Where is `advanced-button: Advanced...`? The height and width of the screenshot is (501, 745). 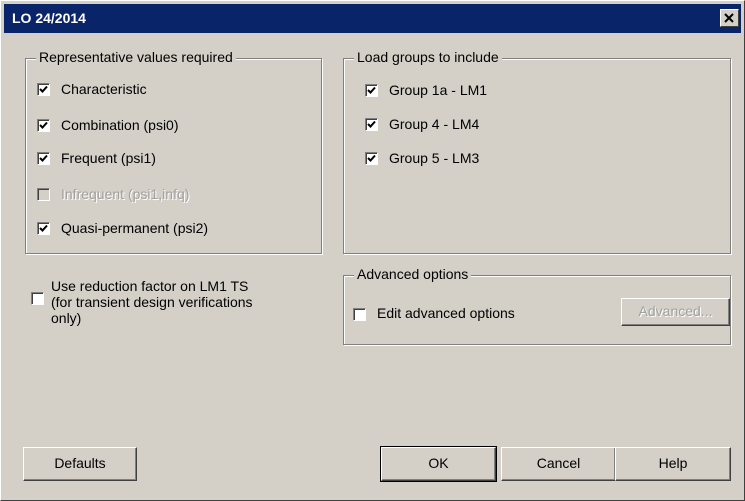
advanced-button: Advanced... is located at coordinates (675, 312).